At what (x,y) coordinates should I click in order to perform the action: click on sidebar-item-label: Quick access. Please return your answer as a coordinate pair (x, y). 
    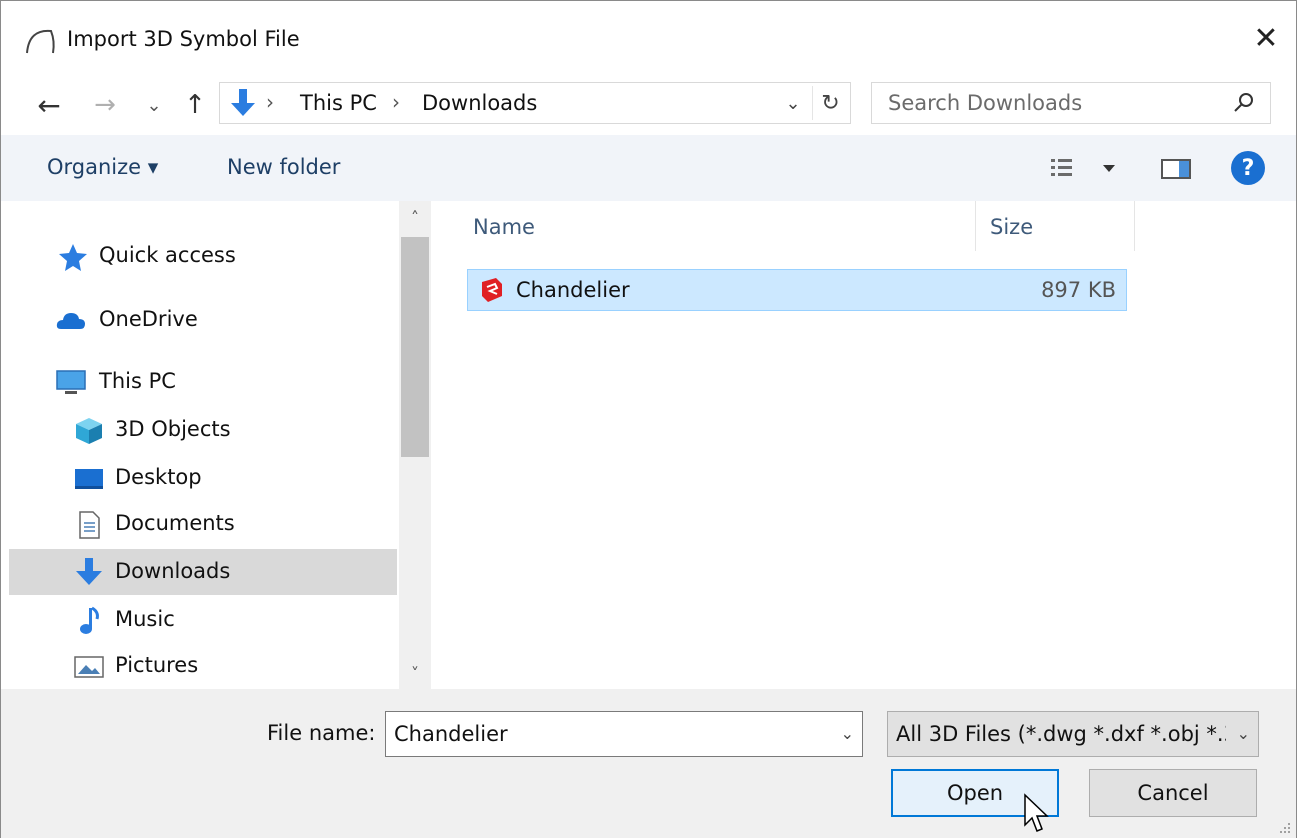
    Looking at the image, I should click on (167, 255).